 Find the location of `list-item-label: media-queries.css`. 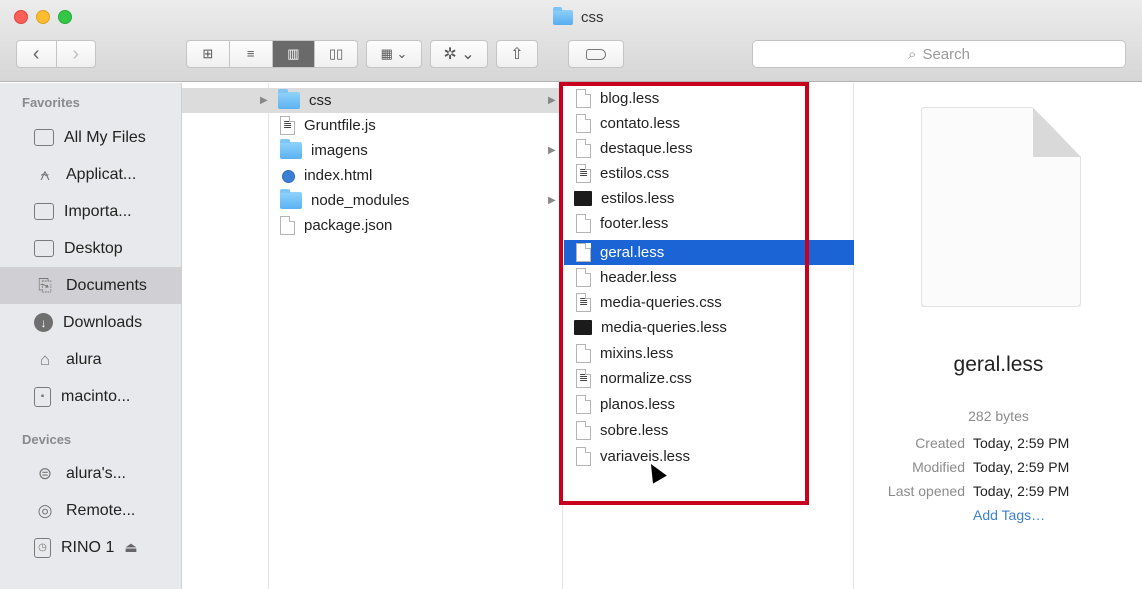

list-item-label: media-queries.css is located at coordinates (661, 302).